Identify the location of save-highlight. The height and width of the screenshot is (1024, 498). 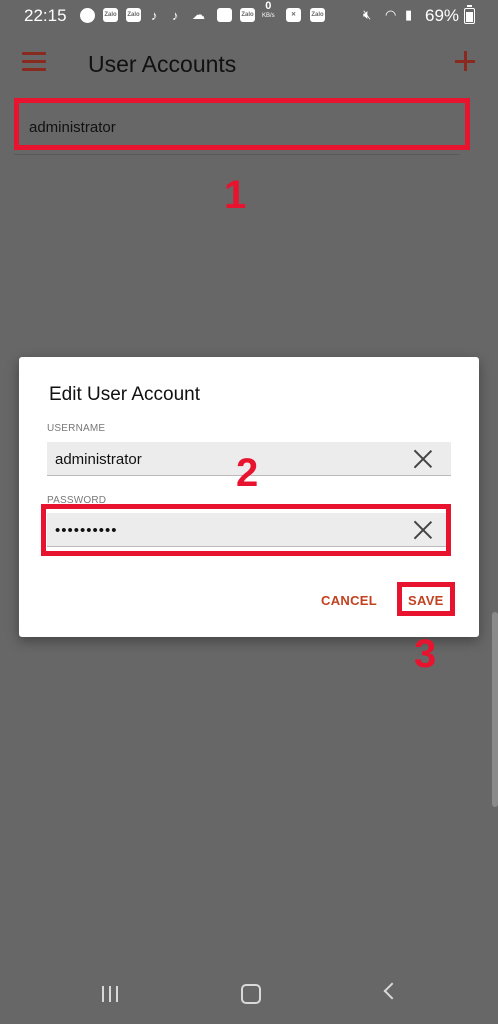
(426, 599).